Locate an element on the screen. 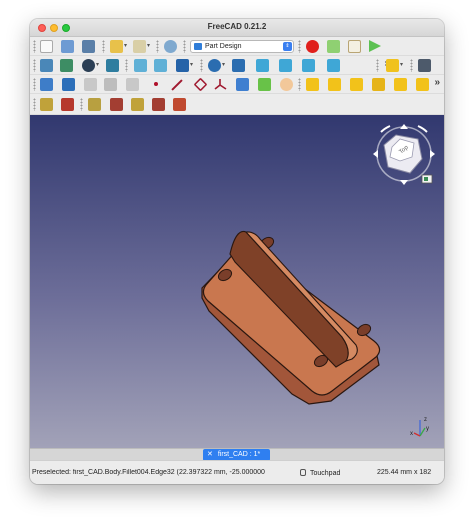  stop-macro-icon is located at coordinates (333, 46).